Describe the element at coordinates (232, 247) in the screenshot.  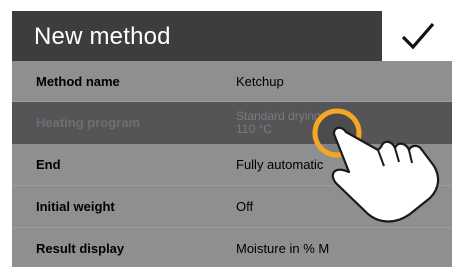
I see `row-result-display: Result display Moisture in % M` at that location.